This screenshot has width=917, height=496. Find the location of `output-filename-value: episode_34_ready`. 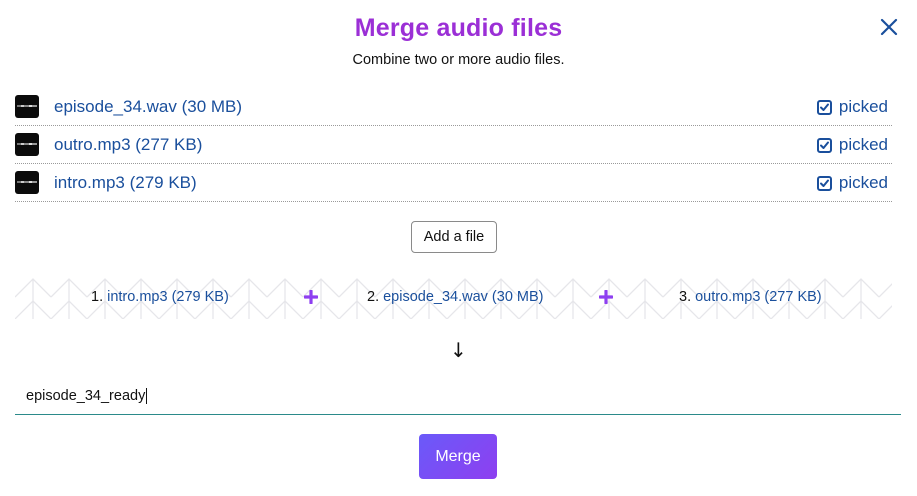

output-filename-value: episode_34_ready is located at coordinates (86, 395).